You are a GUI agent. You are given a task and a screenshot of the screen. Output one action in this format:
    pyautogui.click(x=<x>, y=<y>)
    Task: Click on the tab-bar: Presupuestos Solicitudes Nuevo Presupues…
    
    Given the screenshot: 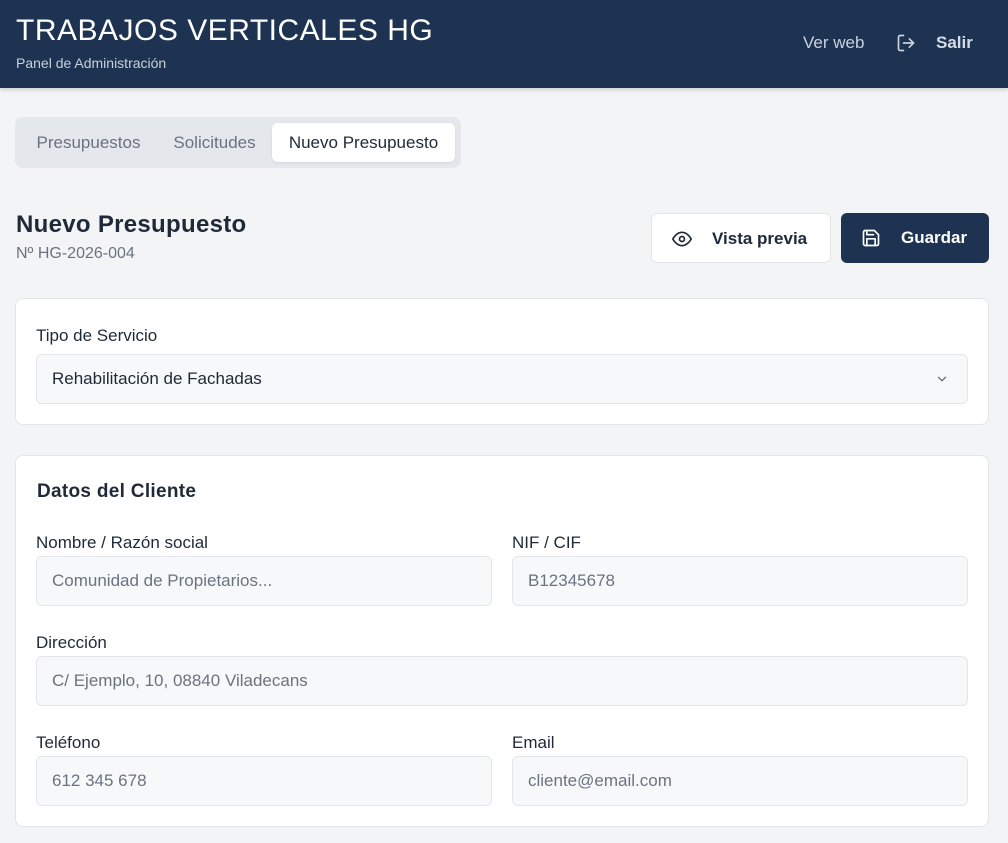 What is the action you would take?
    pyautogui.click(x=238, y=142)
    